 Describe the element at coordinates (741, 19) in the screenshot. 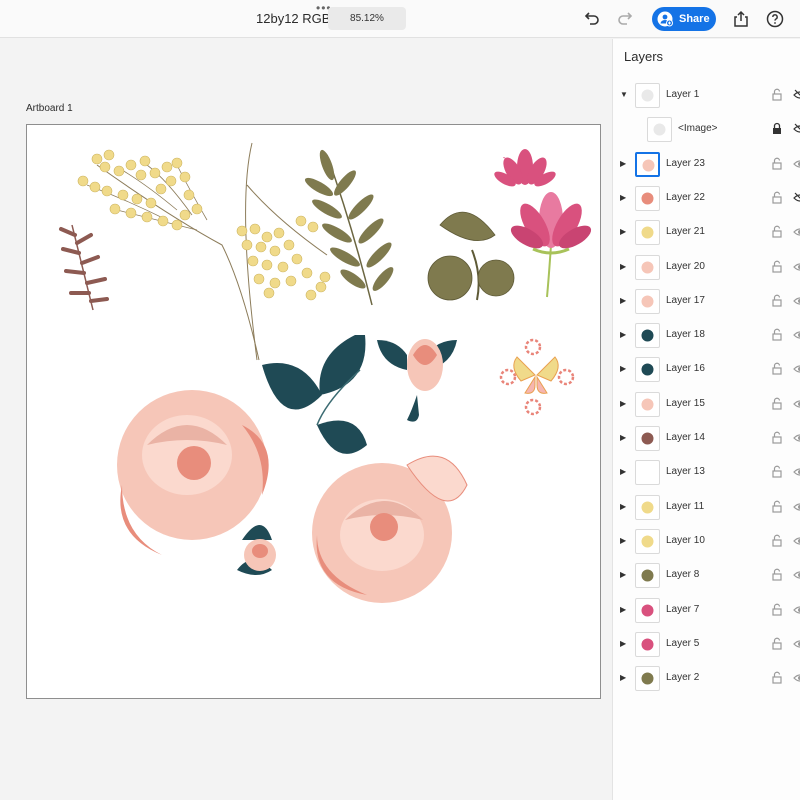

I see `export-icon` at that location.